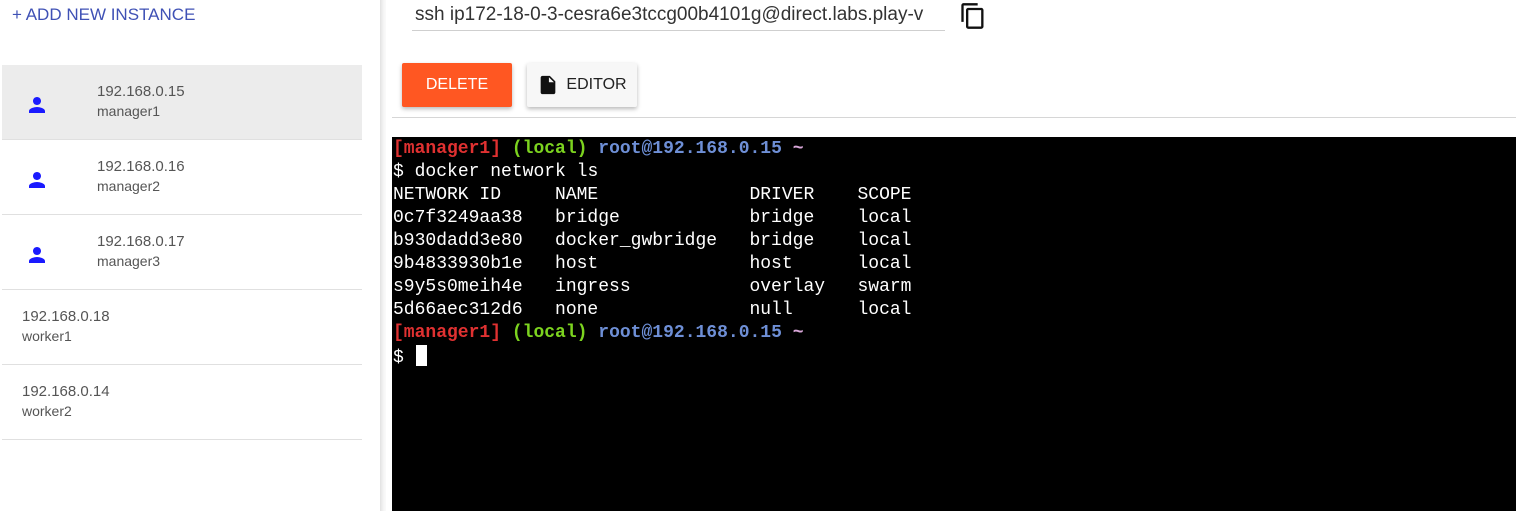 The width and height of the screenshot is (1516, 511). Describe the element at coordinates (652, 356) in the screenshot. I see `terminal-input-line: $` at that location.